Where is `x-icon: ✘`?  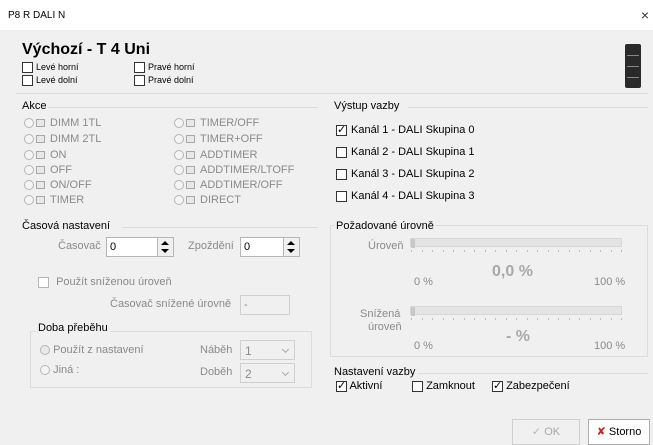
x-icon: ✘ is located at coordinates (601, 432).